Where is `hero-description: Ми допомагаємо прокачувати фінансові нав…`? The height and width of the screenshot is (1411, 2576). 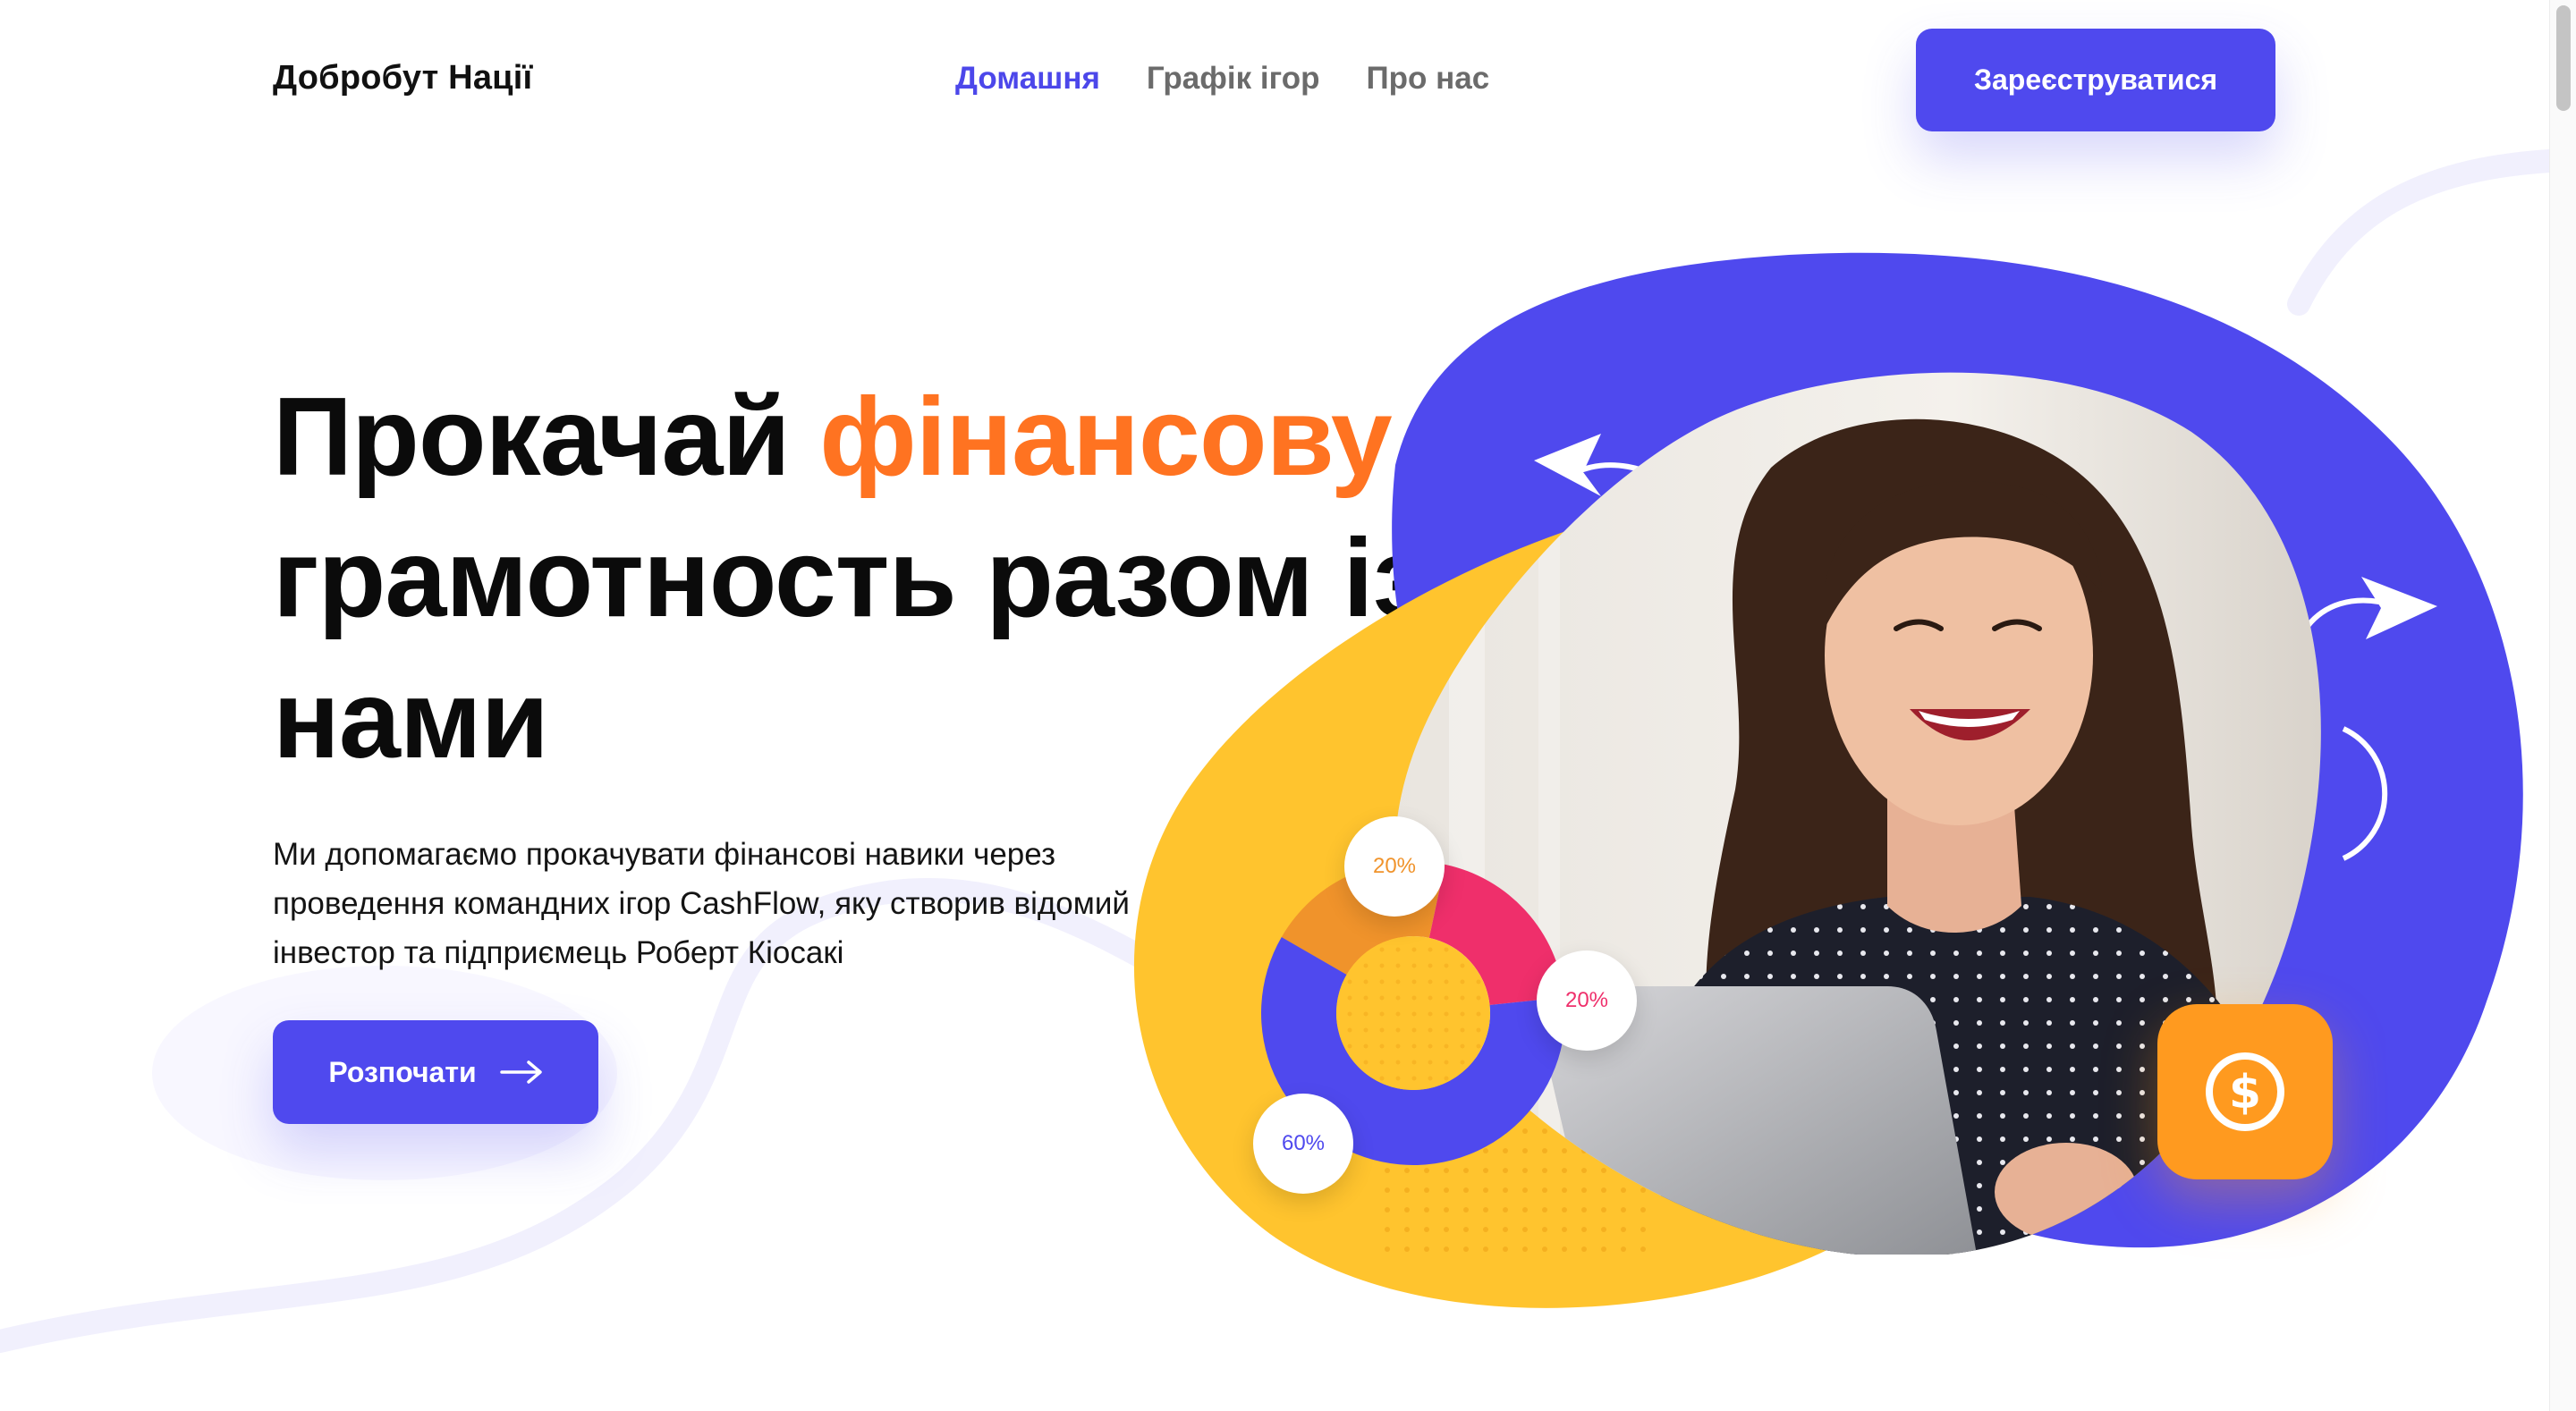
hero-description: Ми допомагаємо прокачувати фінансові нав… is located at coordinates (701, 903).